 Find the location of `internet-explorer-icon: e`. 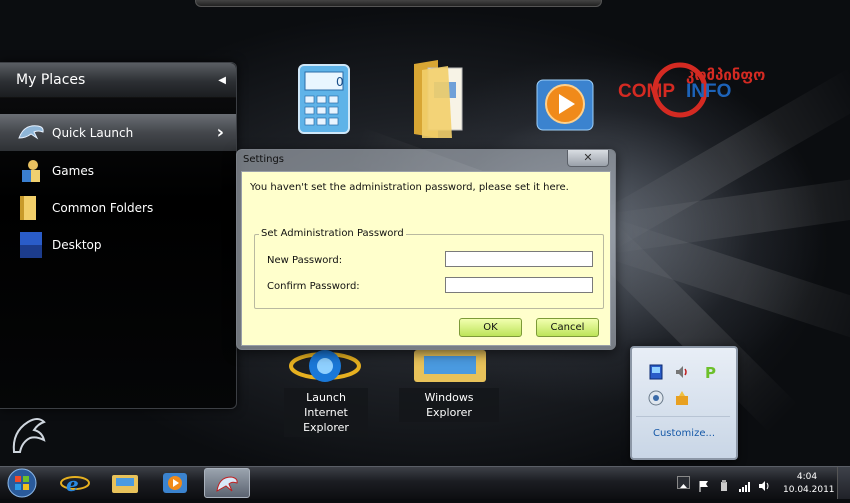

internet-explorer-icon: e is located at coordinates (75, 484).